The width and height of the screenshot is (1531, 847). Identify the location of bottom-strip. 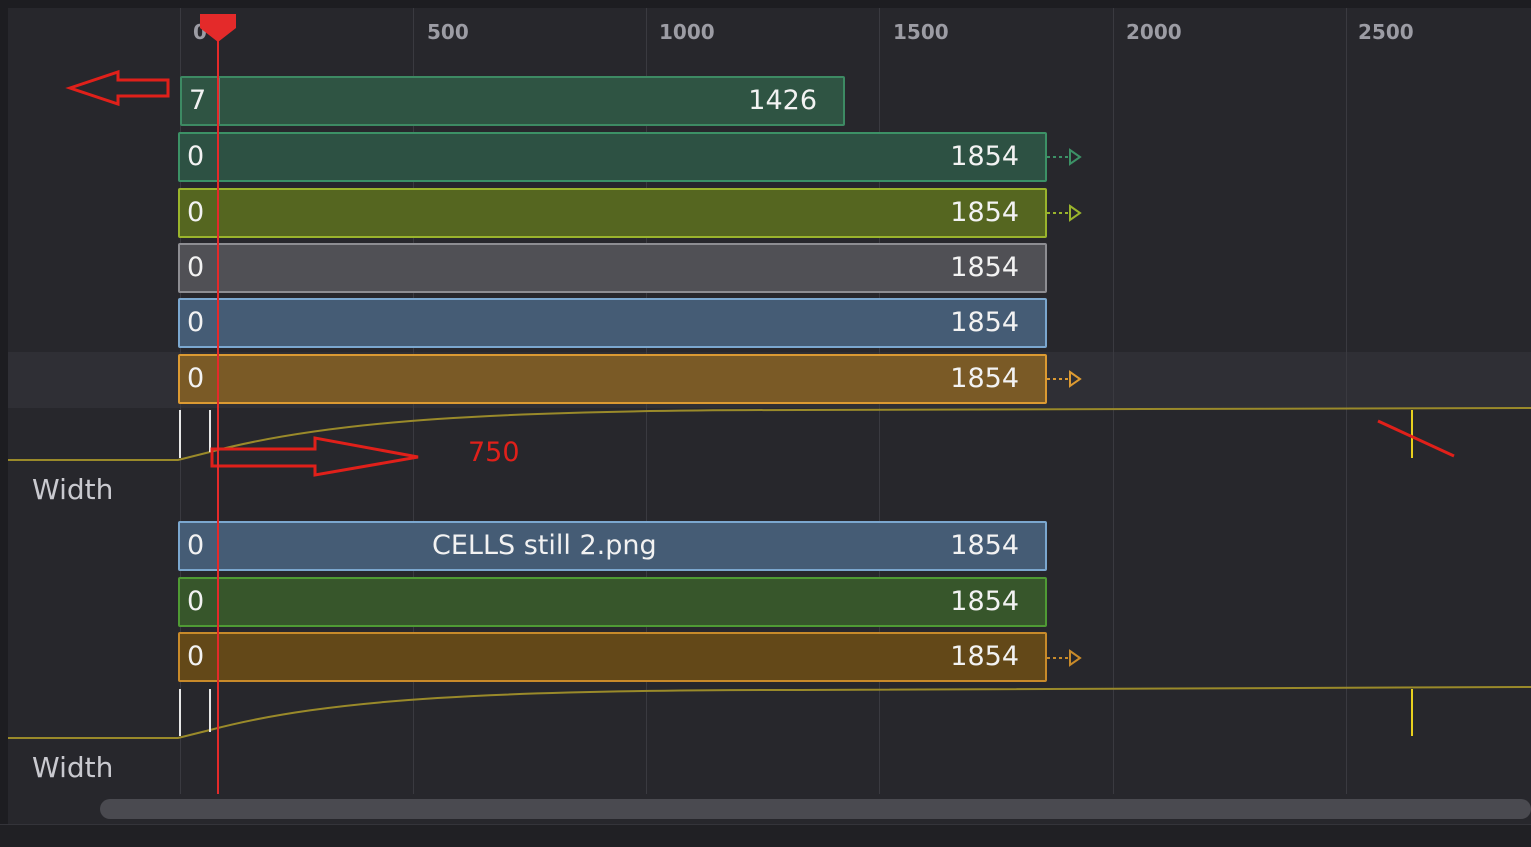
(765, 835).